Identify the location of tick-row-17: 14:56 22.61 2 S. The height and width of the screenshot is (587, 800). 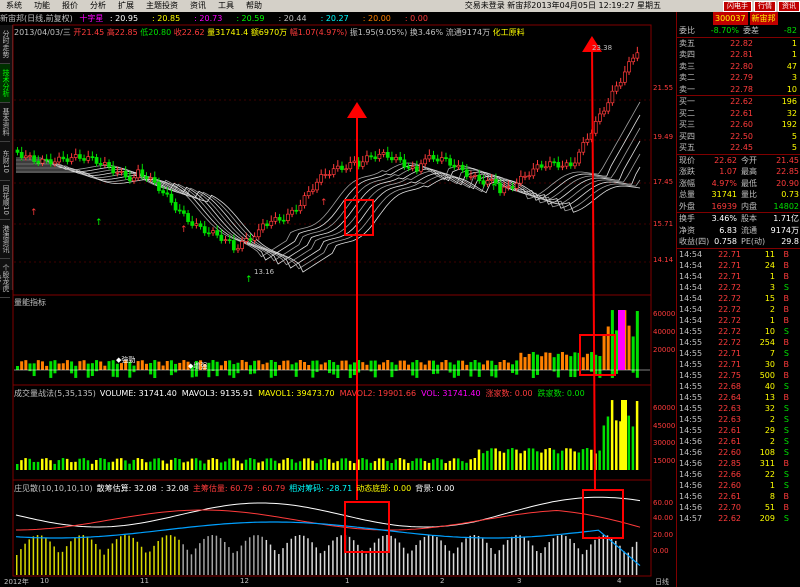
(738, 441).